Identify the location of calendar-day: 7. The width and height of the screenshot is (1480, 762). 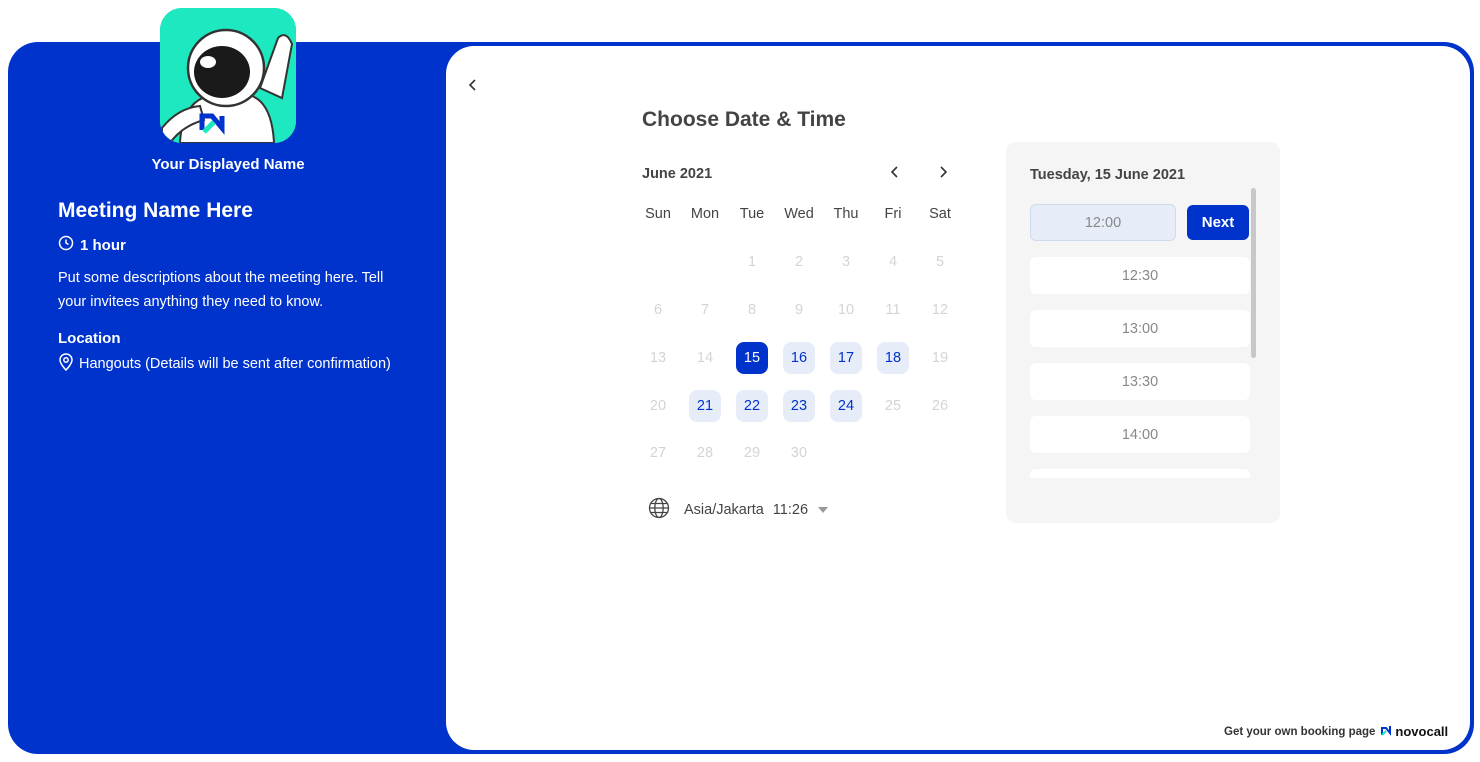
(705, 310).